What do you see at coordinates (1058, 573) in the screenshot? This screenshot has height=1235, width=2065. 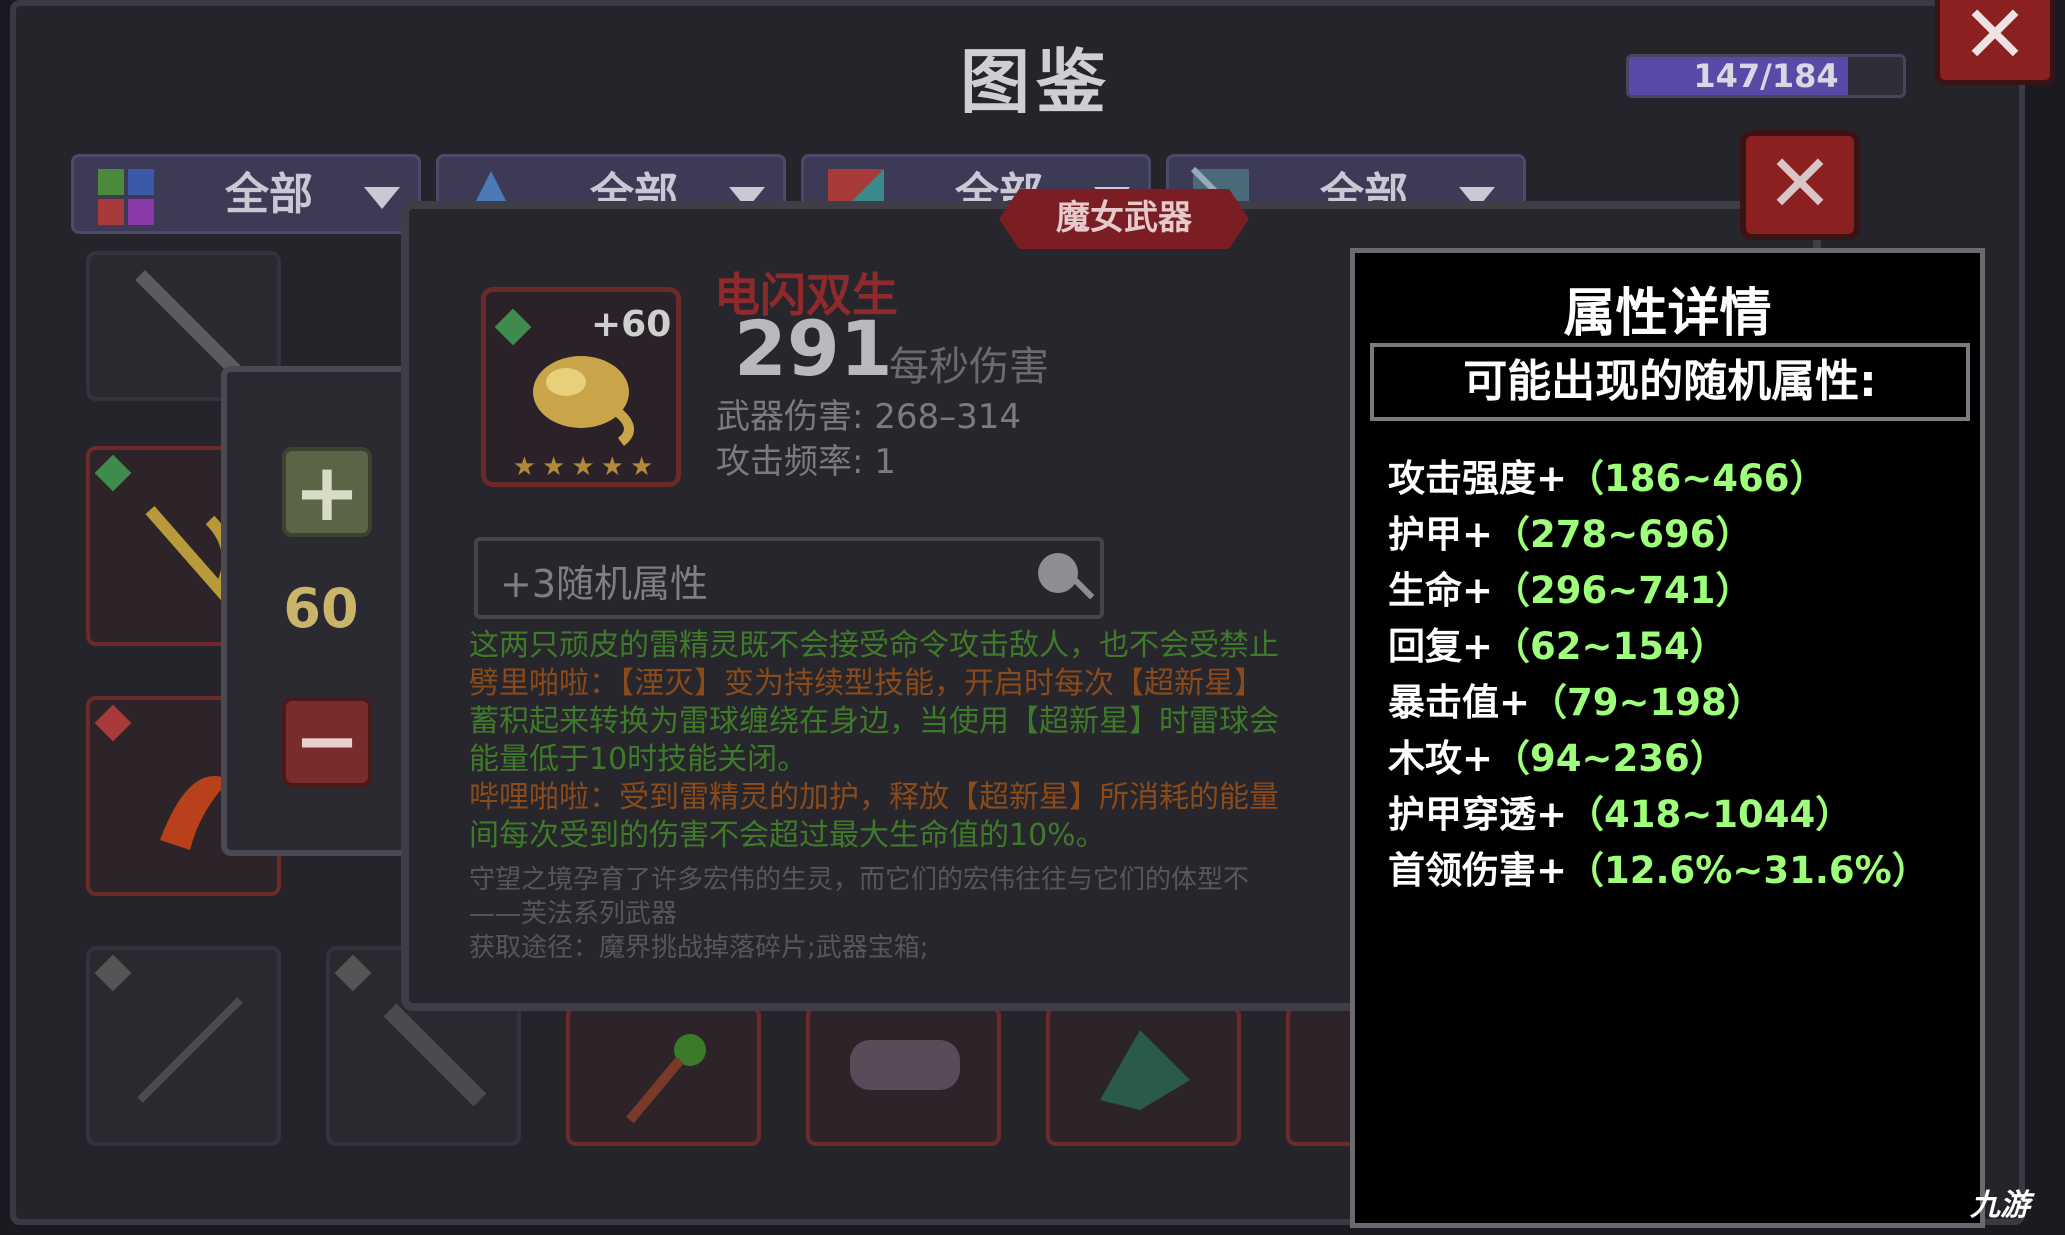 I see `magnifier-icon` at bounding box center [1058, 573].